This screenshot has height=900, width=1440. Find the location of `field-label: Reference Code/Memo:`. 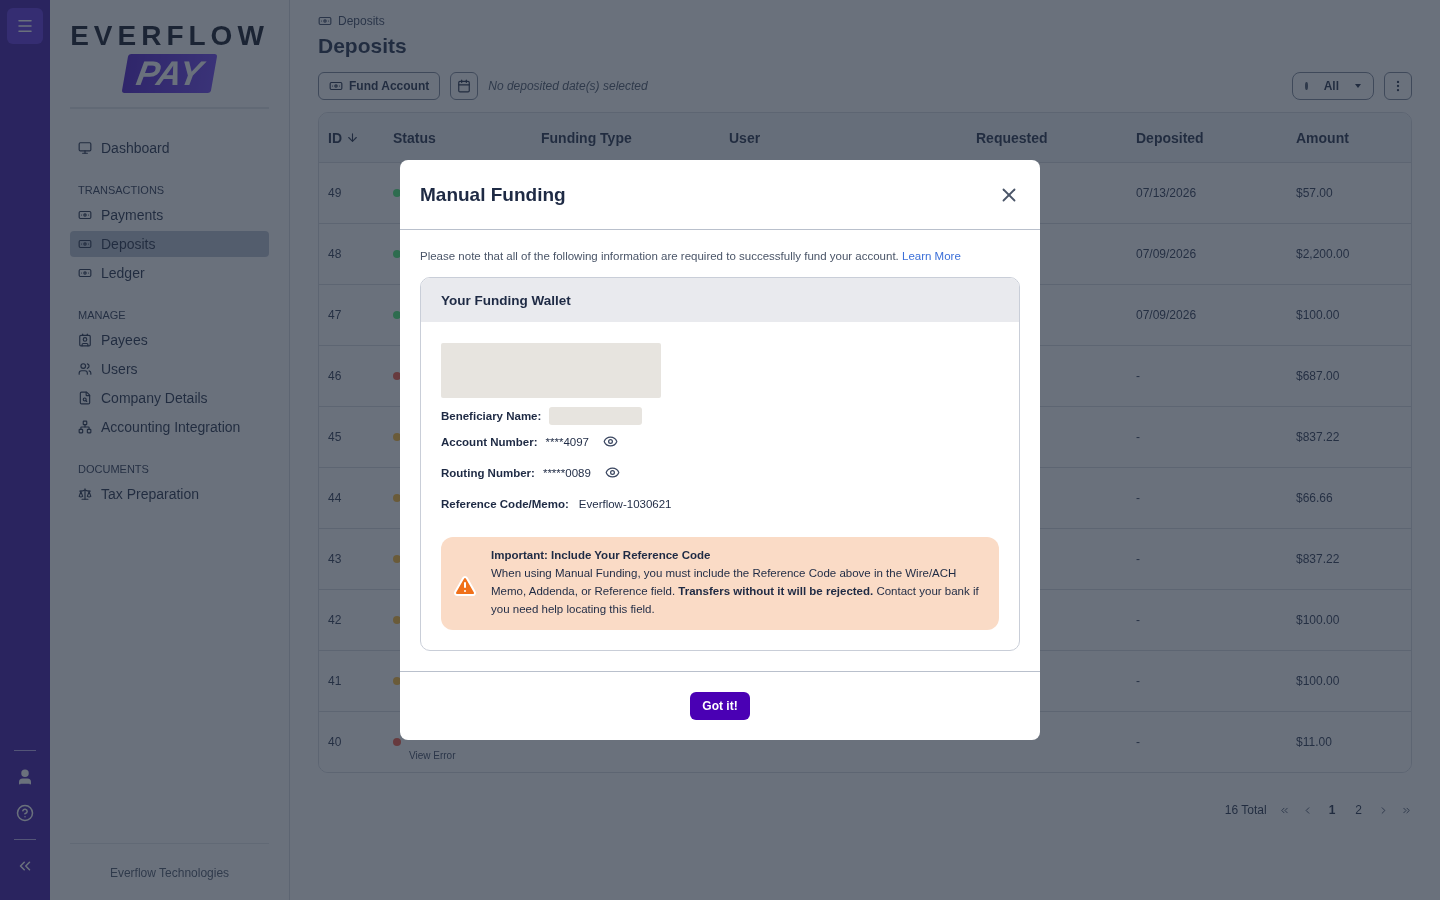

field-label: Reference Code/Memo: is located at coordinates (505, 503).